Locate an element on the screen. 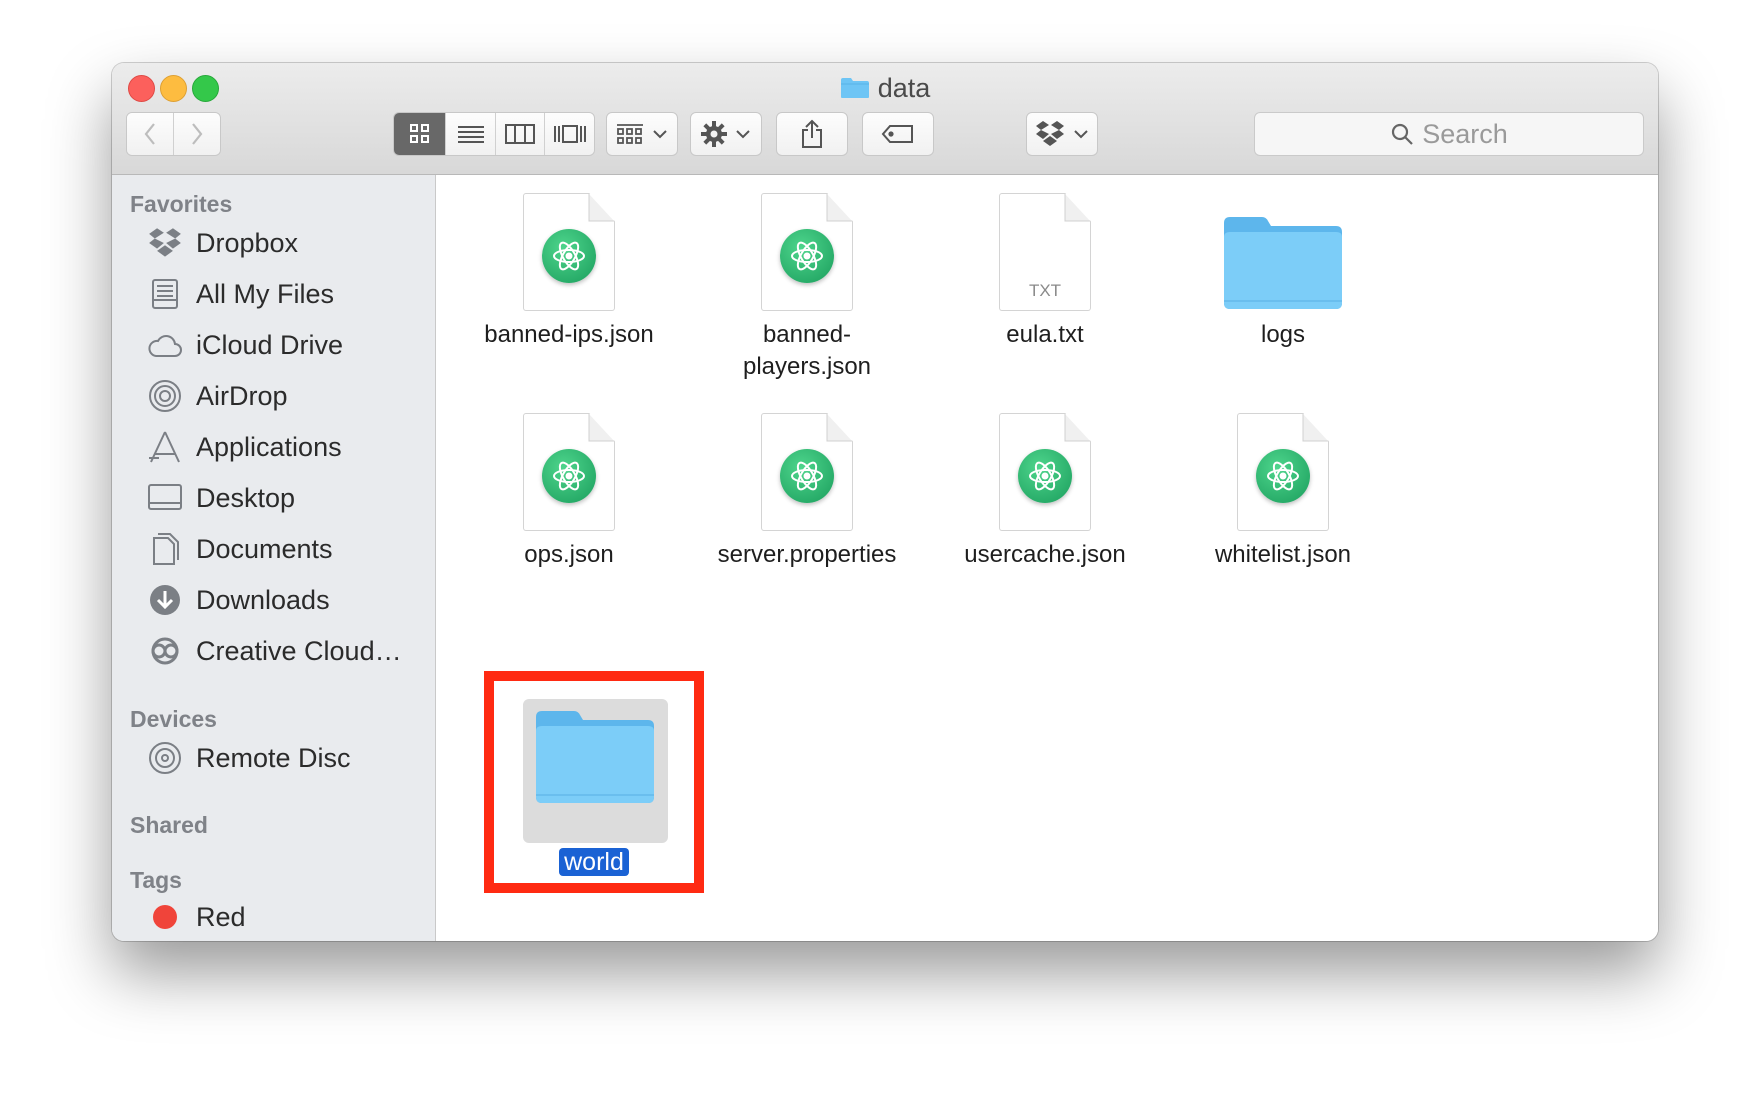 The image size is (1764, 1098). sidebar-item-remote-disc: Remote Disc is located at coordinates (248, 758).